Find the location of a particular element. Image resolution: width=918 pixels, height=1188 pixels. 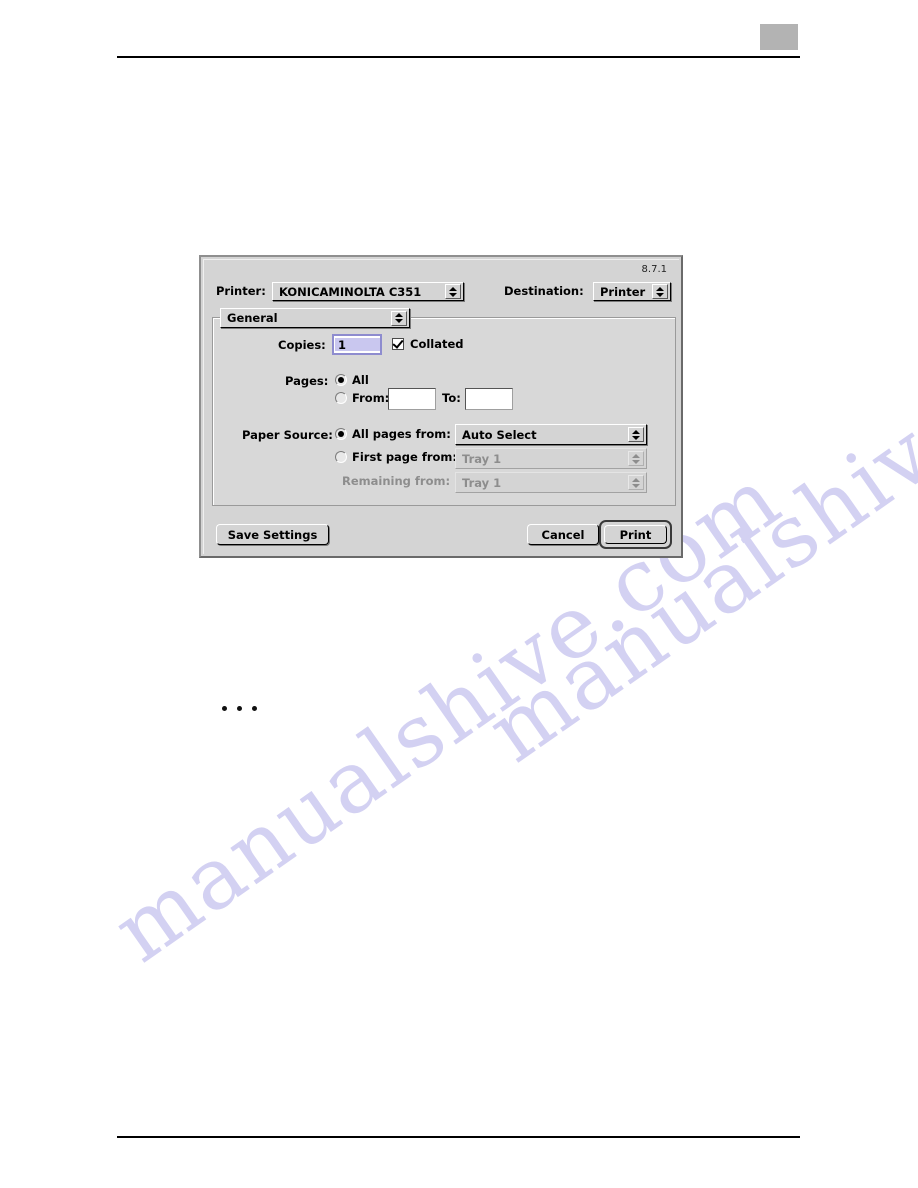

save-settings-button: Save Settings is located at coordinates (272, 534).